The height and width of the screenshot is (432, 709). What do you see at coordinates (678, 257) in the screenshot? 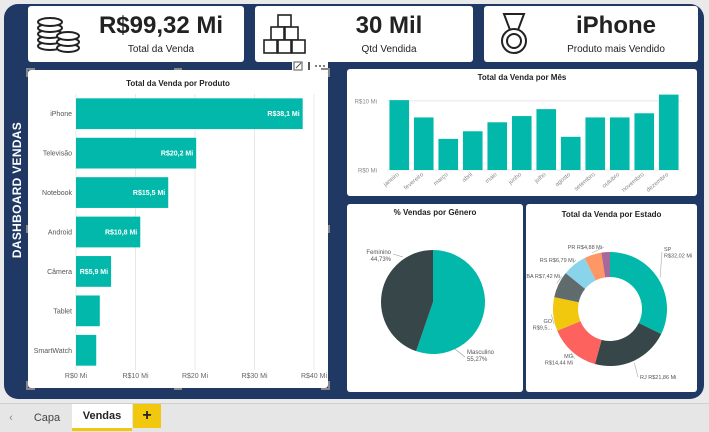
I see `slice-value: R$32,02 Mi` at bounding box center [678, 257].